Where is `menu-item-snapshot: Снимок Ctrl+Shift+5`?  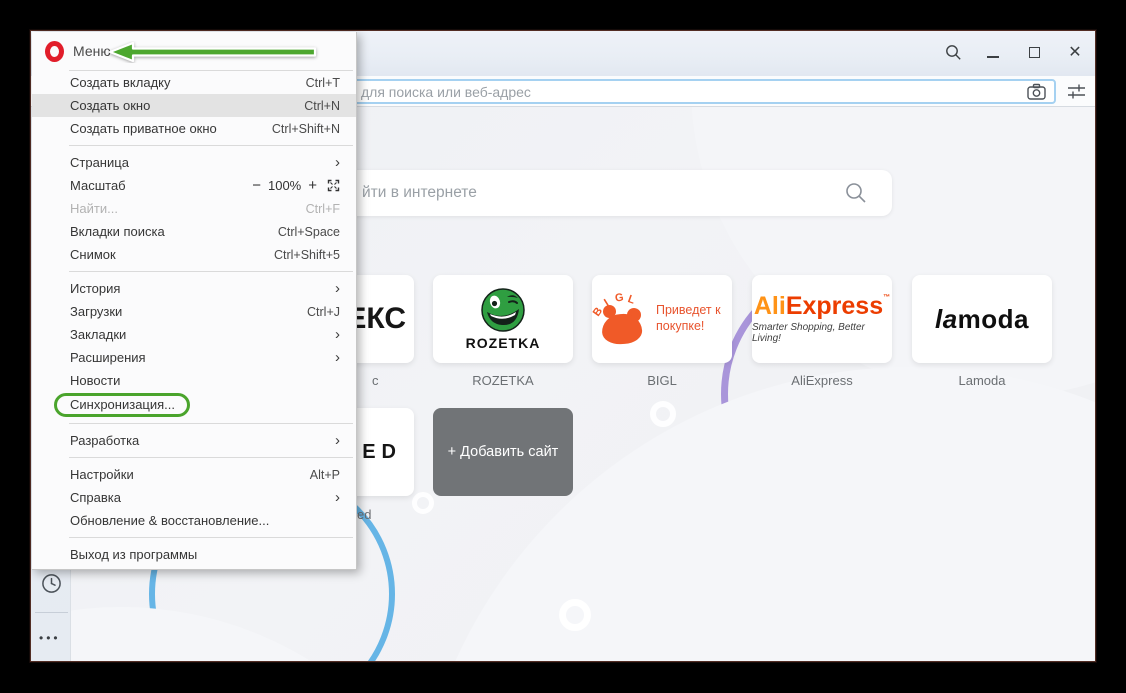 menu-item-snapshot: Снимок Ctrl+Shift+5 is located at coordinates (194, 254).